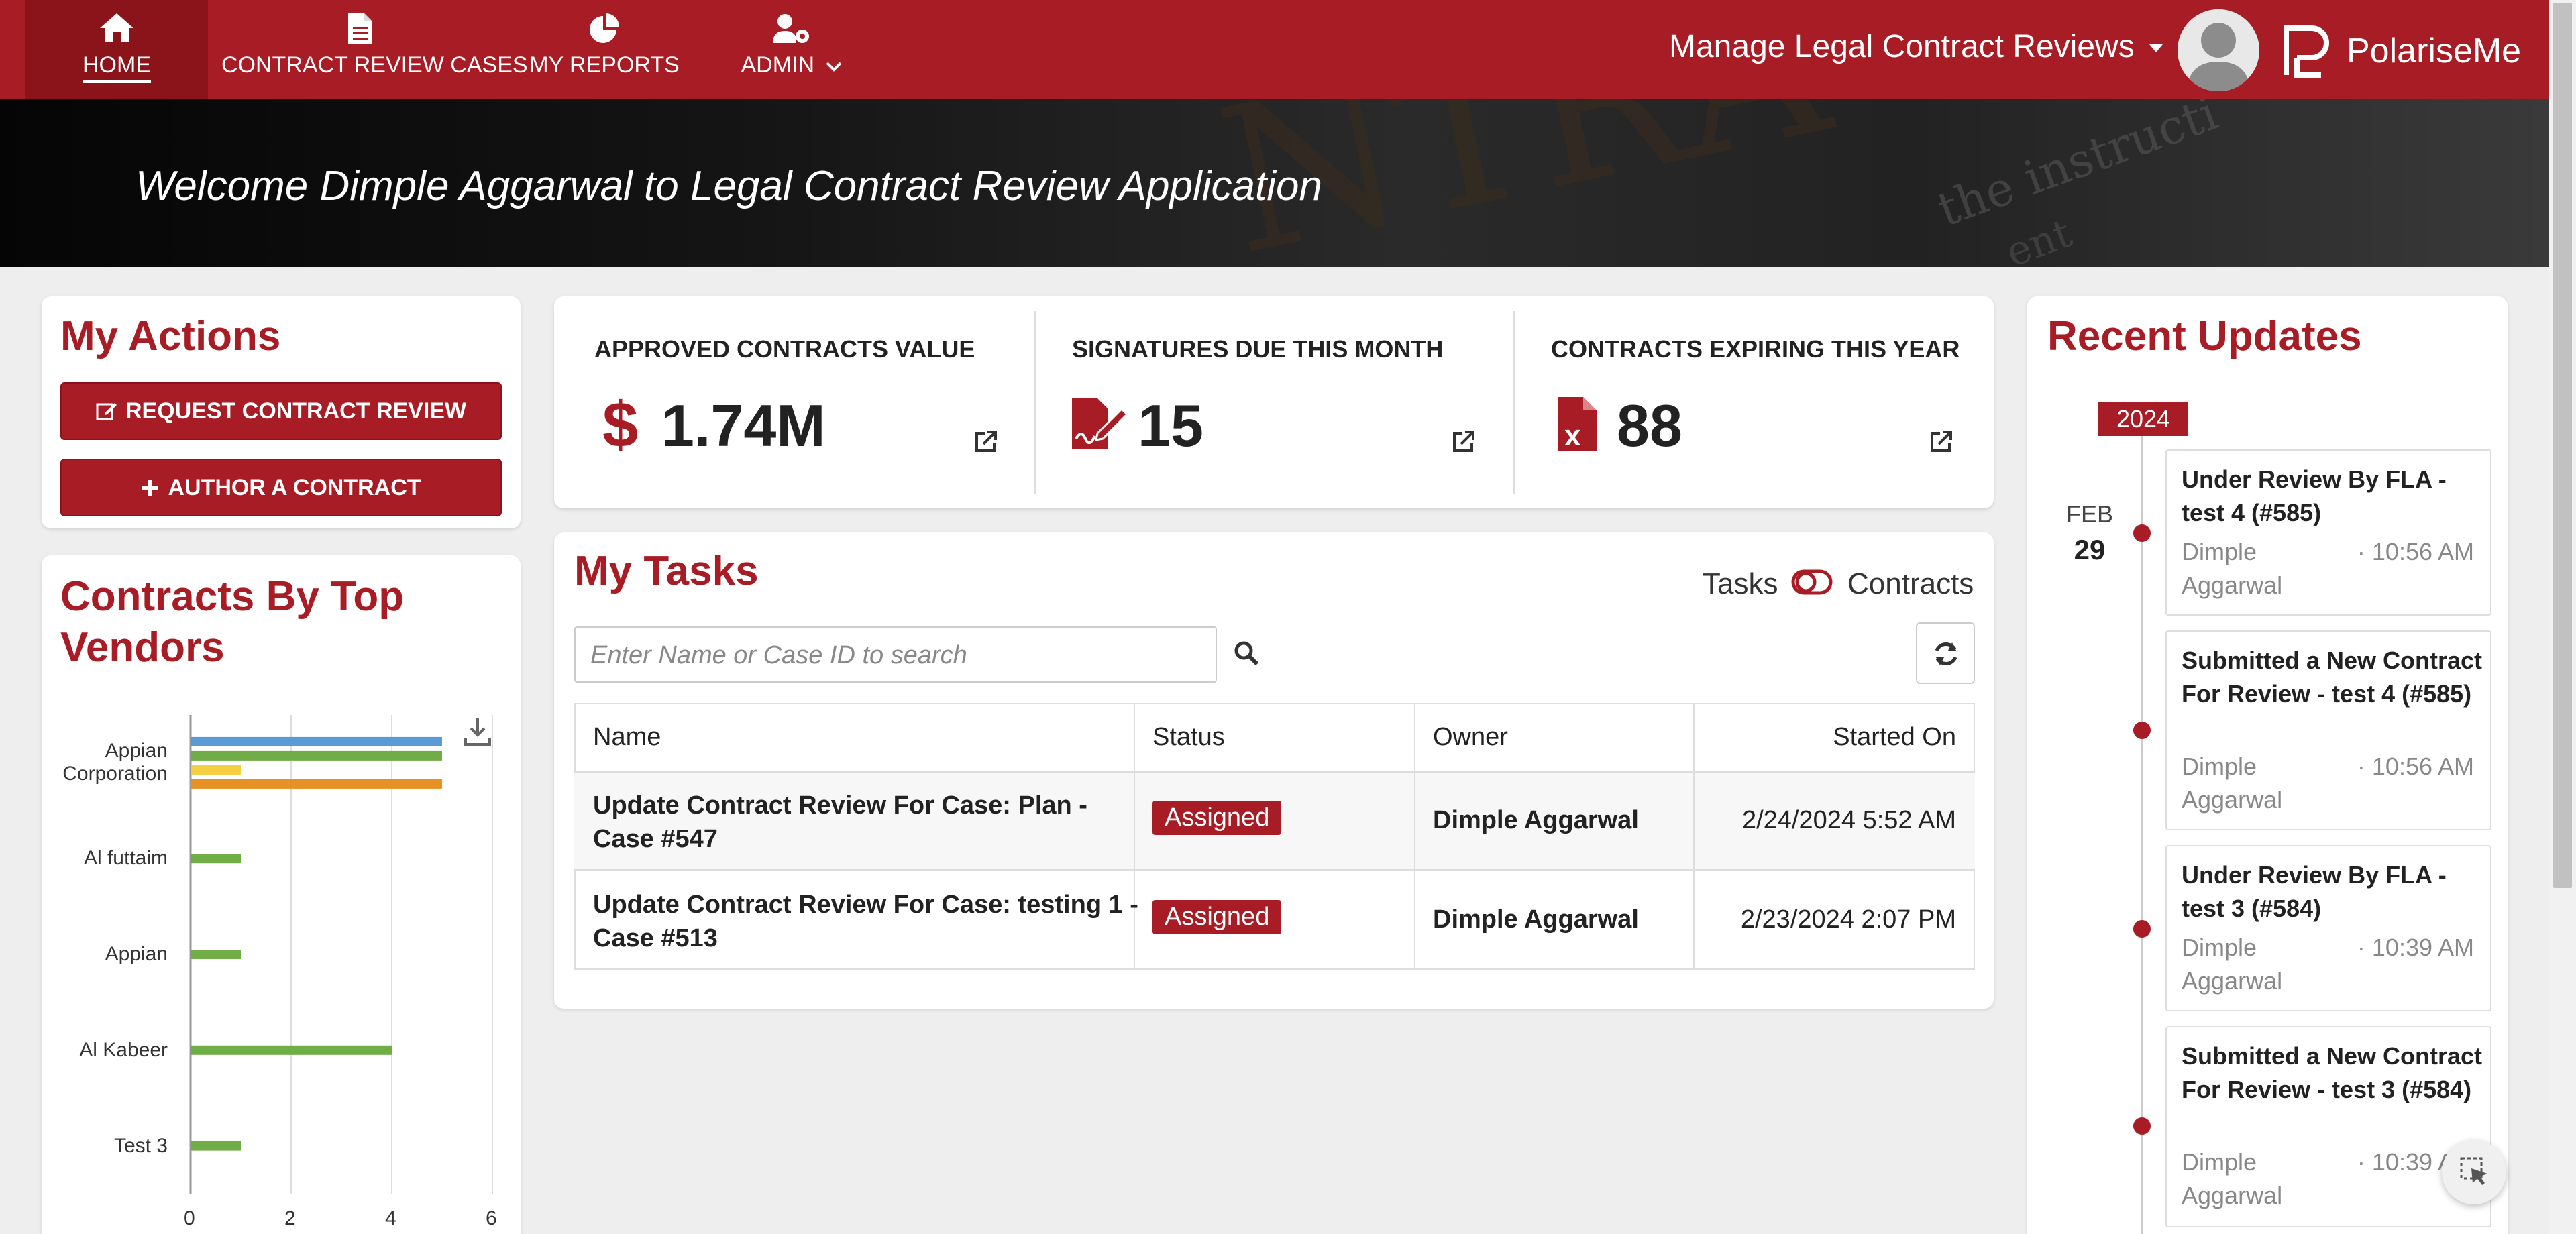  What do you see at coordinates (2142, 831) in the screenshot?
I see `timeline-line` at bounding box center [2142, 831].